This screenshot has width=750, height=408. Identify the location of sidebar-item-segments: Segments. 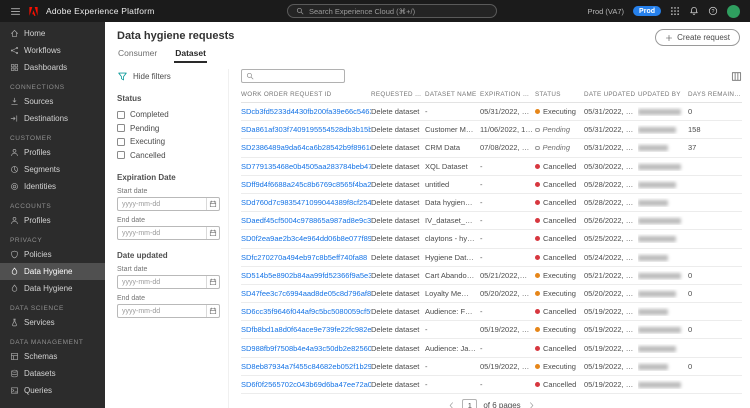
(52, 169).